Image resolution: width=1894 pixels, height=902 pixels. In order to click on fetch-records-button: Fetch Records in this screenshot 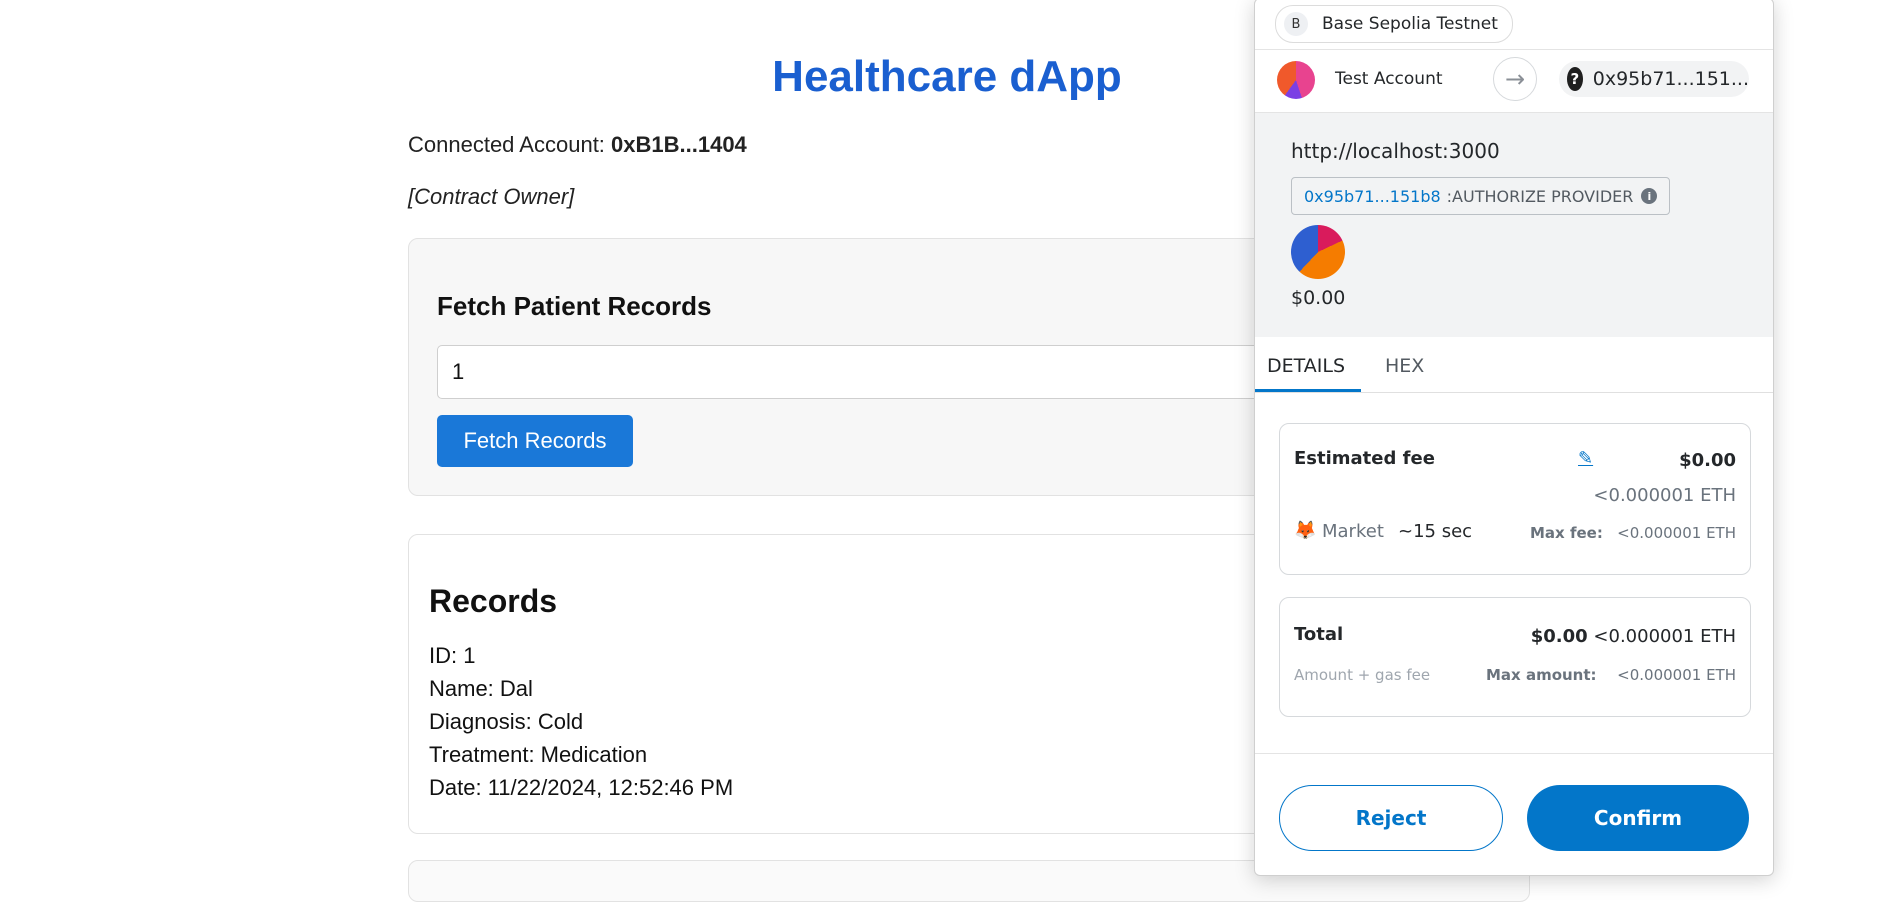, I will do `click(535, 441)`.